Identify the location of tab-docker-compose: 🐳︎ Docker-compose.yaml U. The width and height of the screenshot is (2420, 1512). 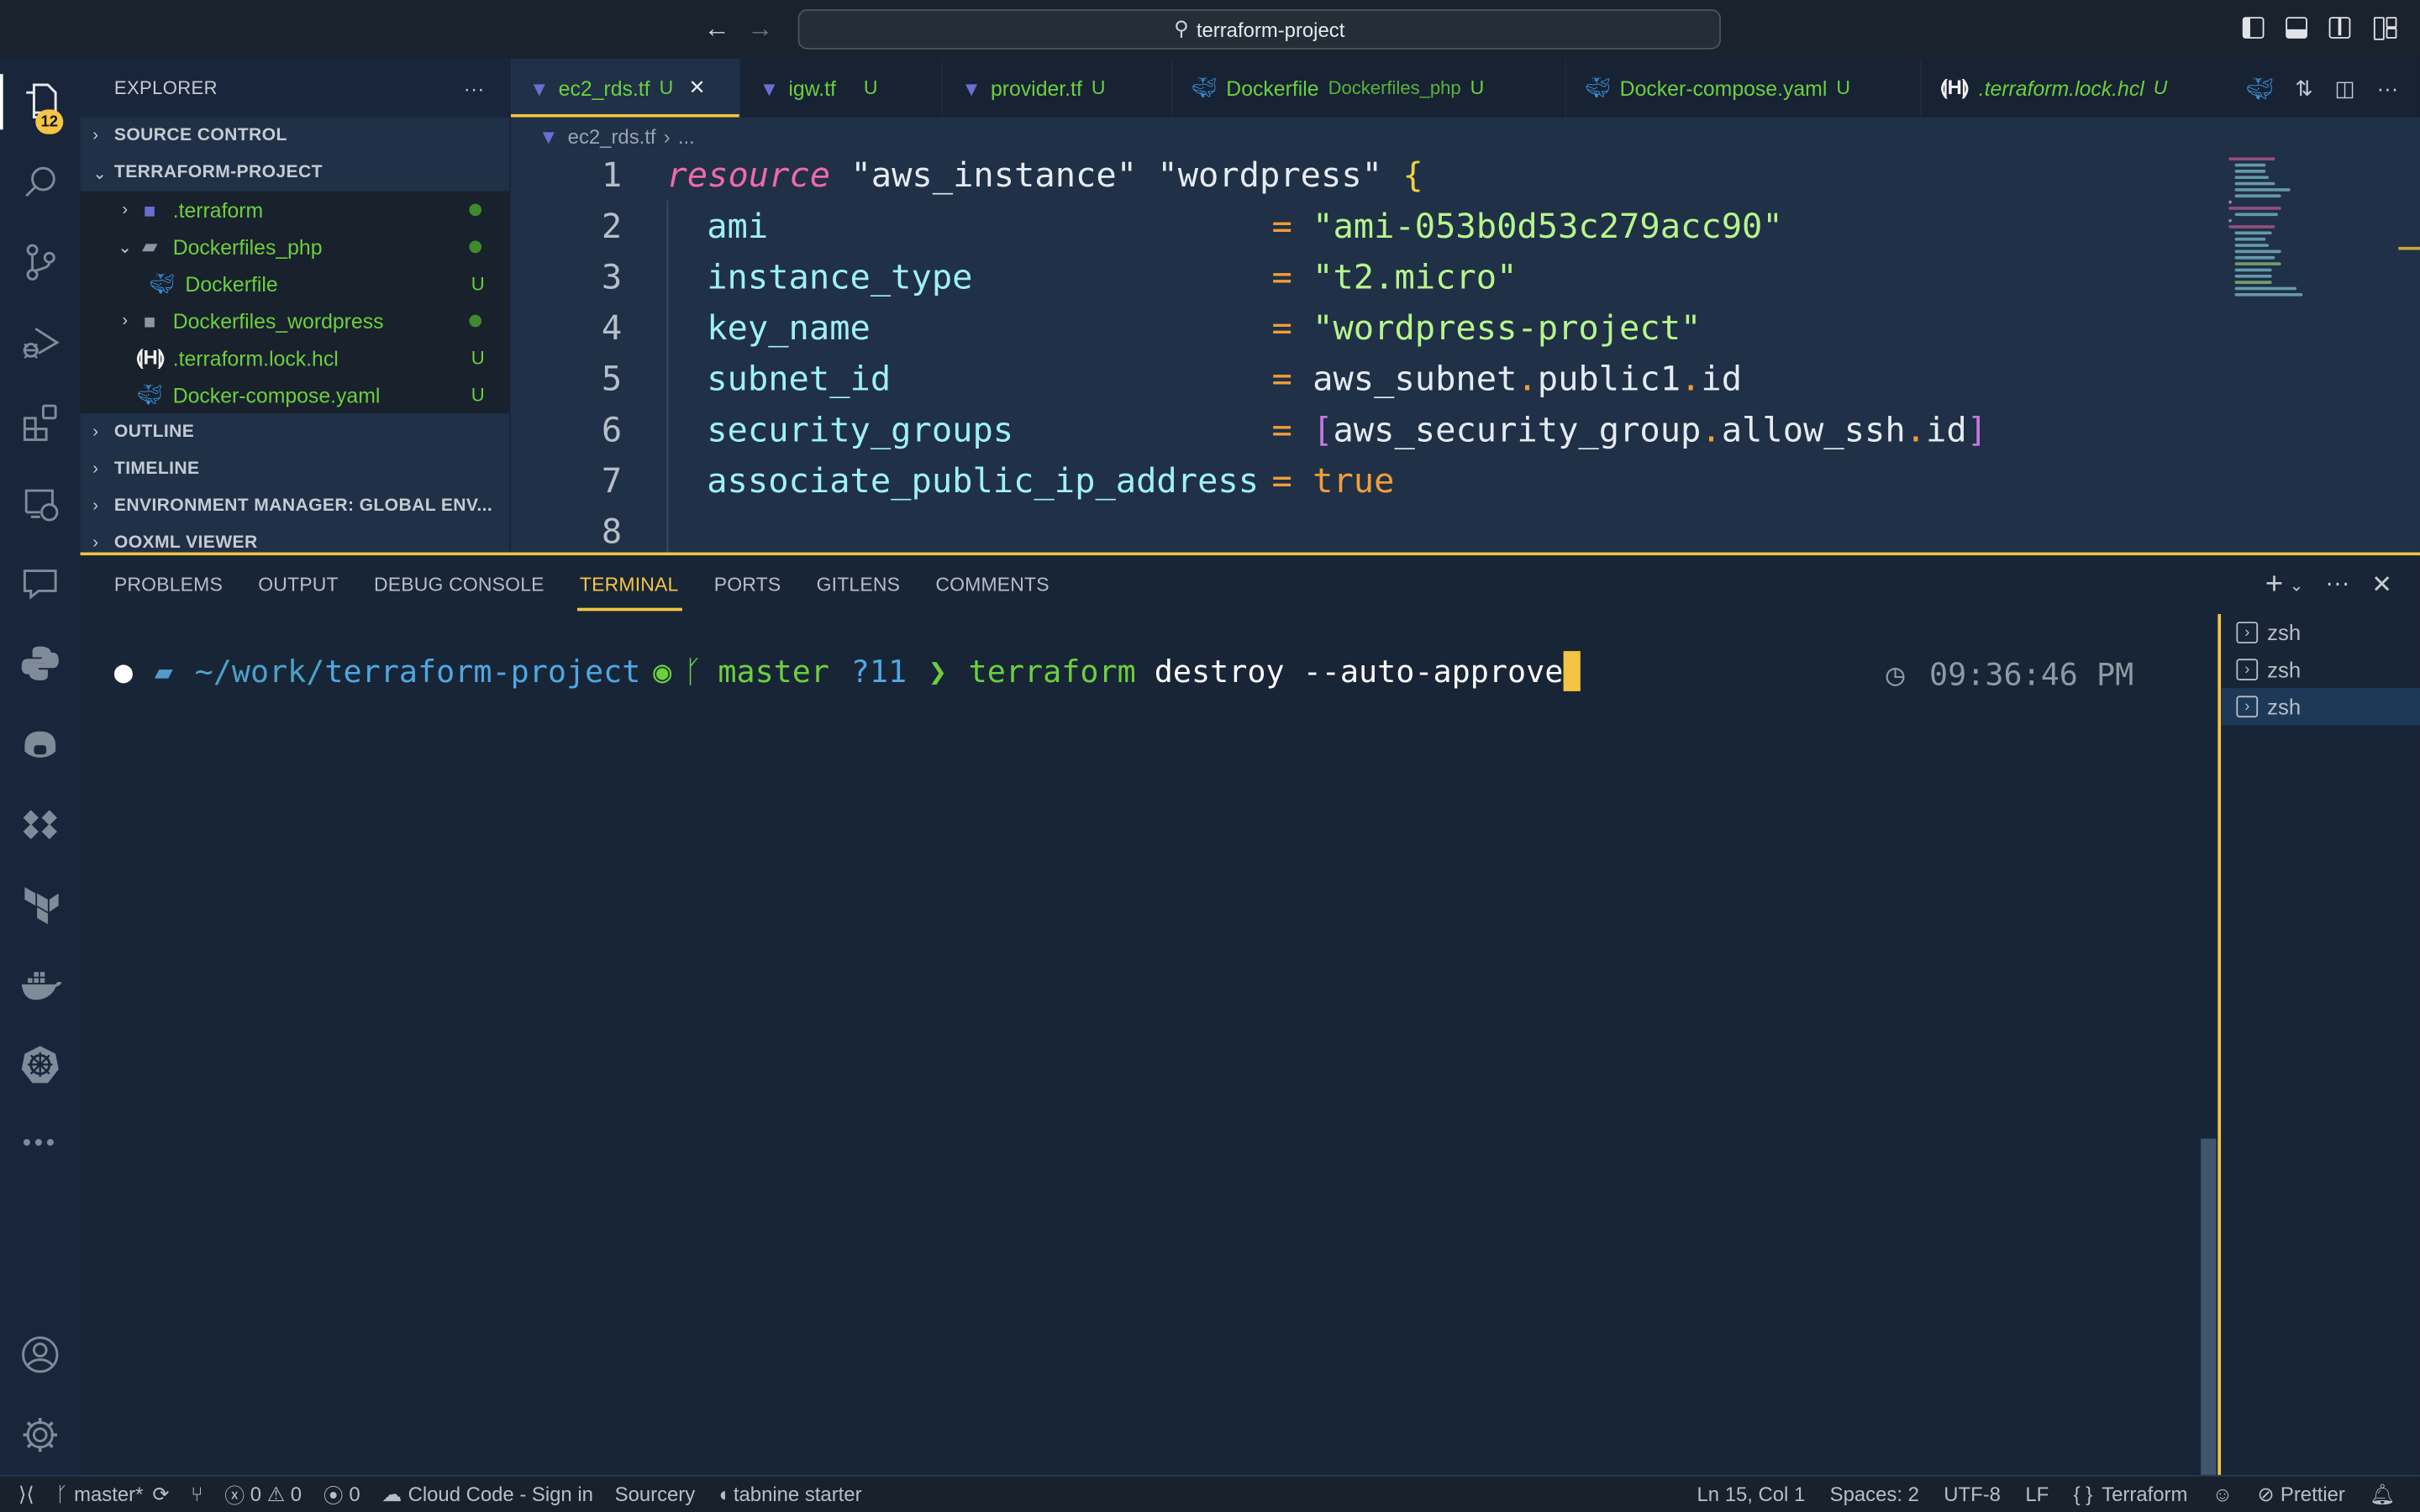
(1744, 88).